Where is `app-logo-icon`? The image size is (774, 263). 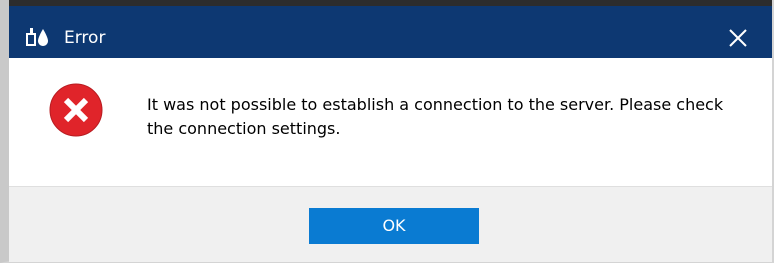
app-logo-icon is located at coordinates (37, 37).